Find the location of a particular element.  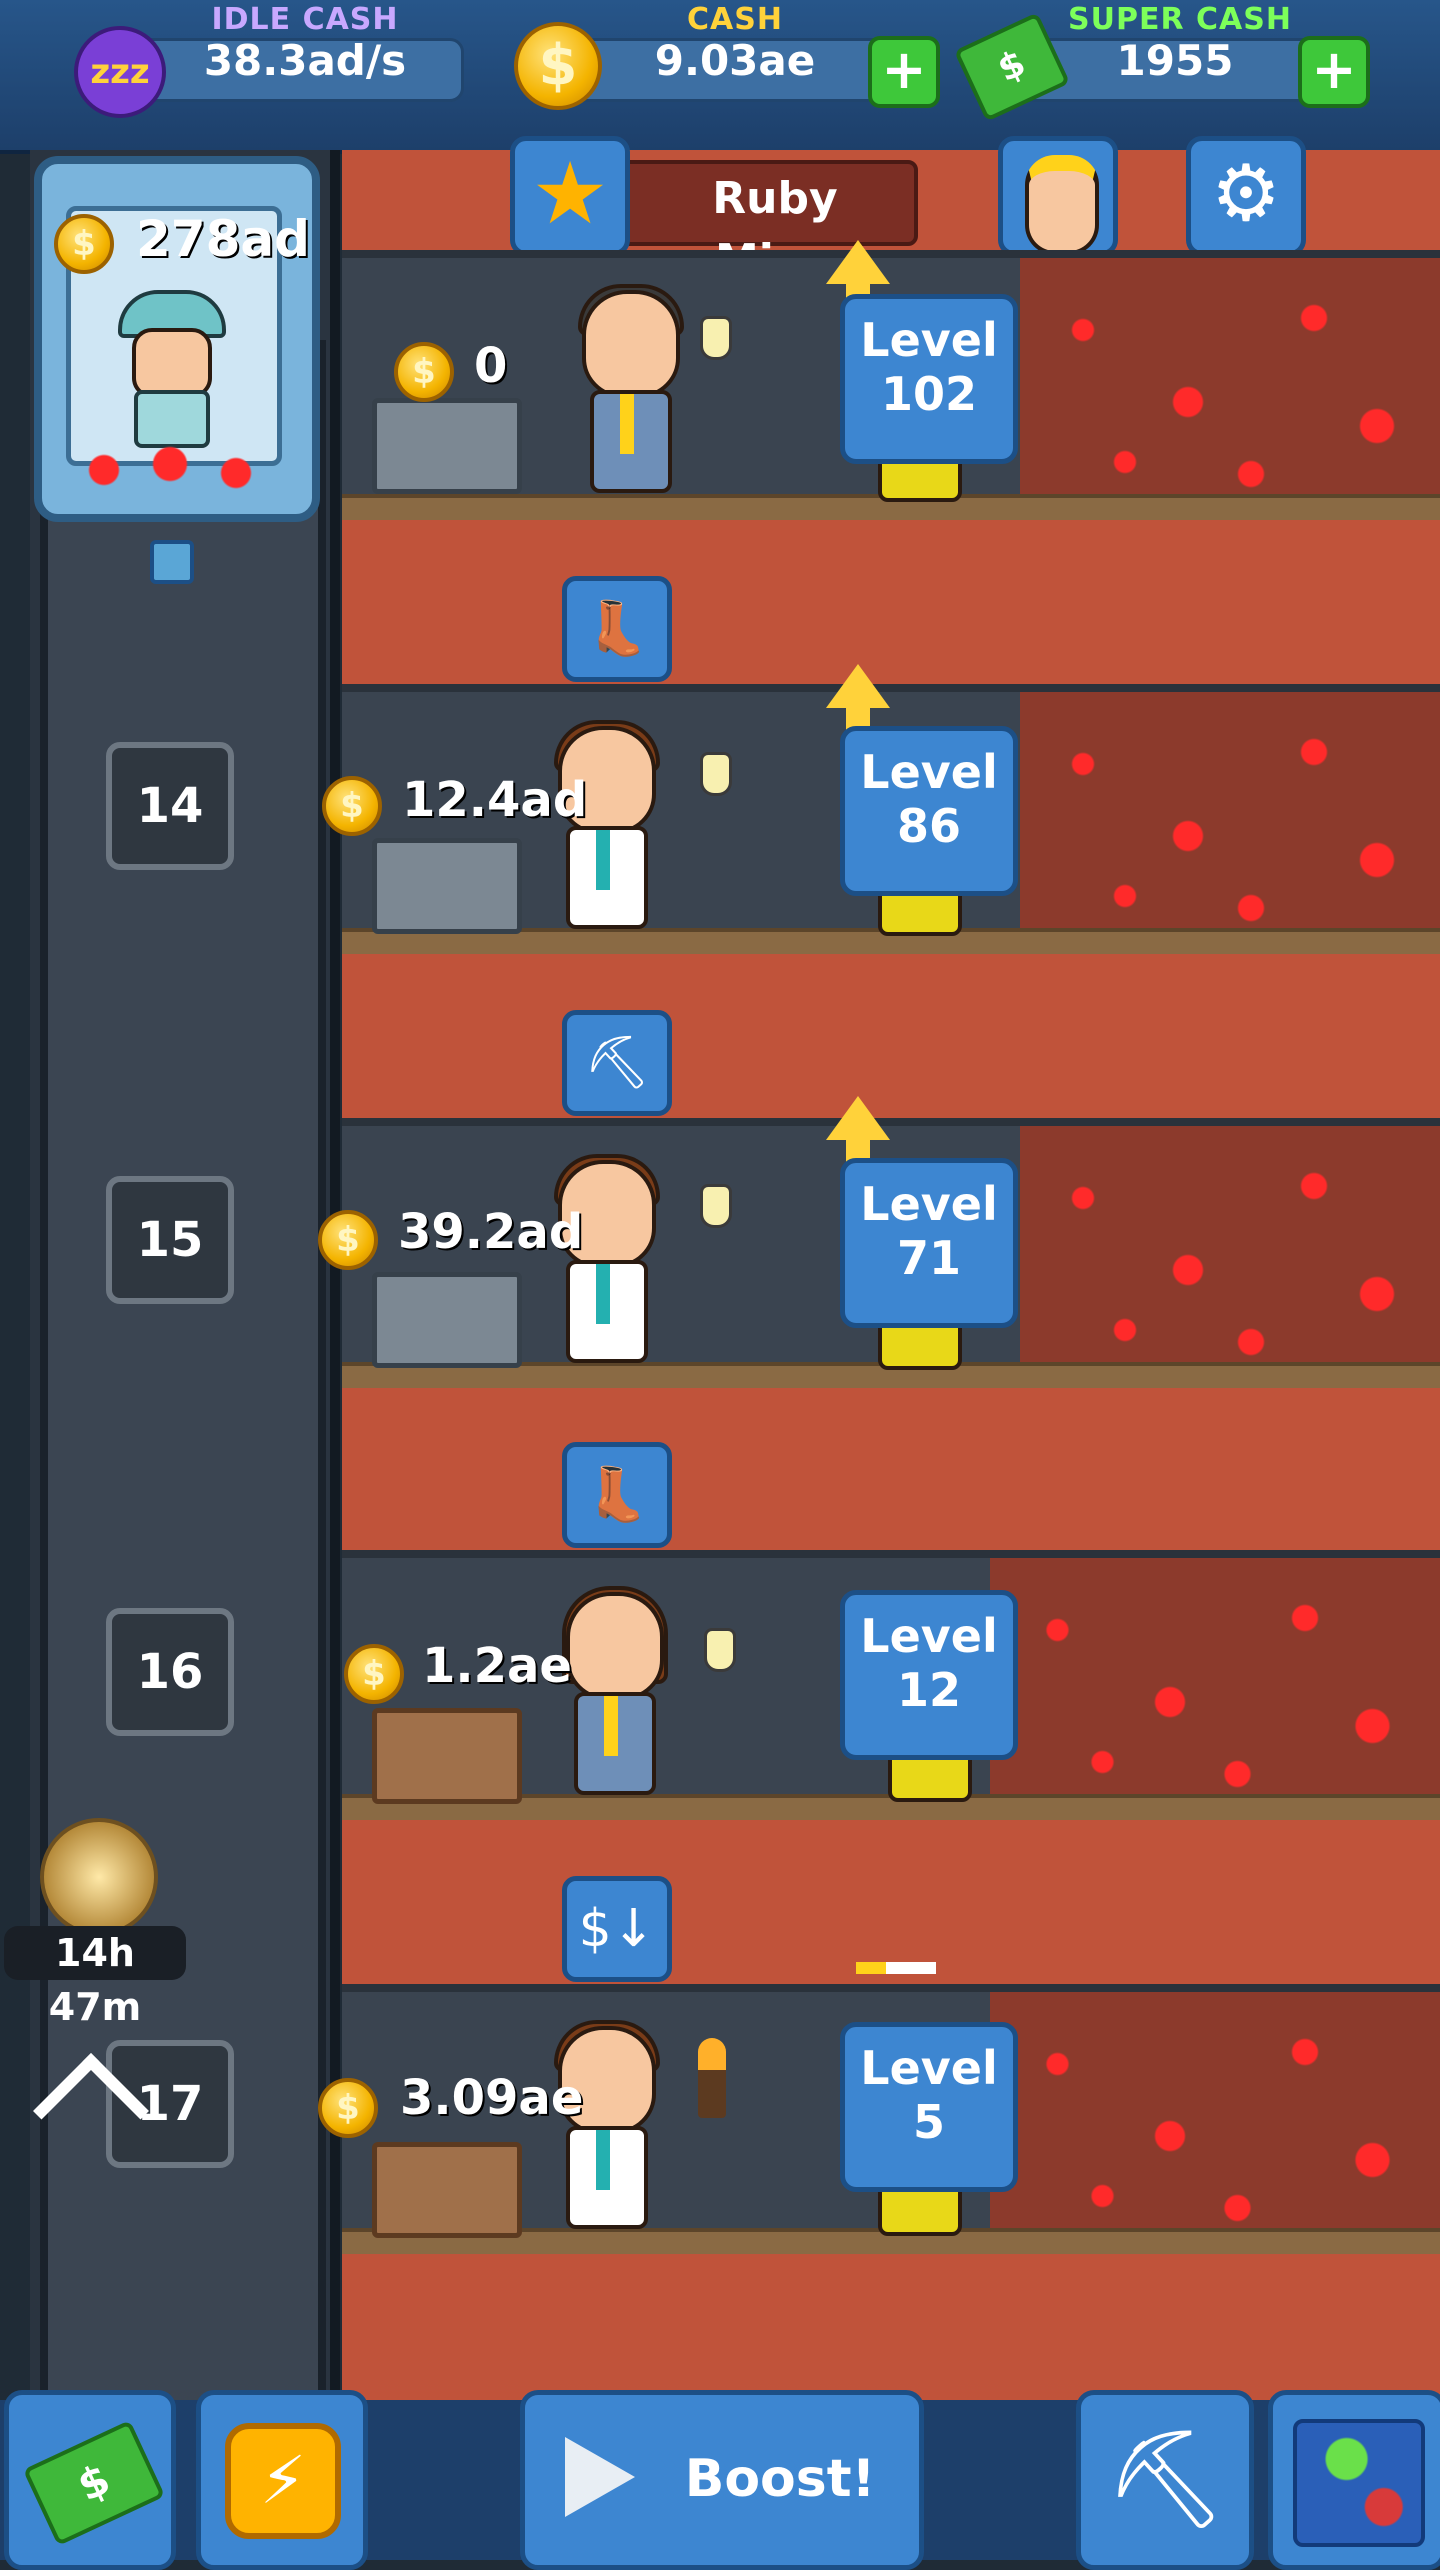

manager-avatar-button is located at coordinates (1058, 196).